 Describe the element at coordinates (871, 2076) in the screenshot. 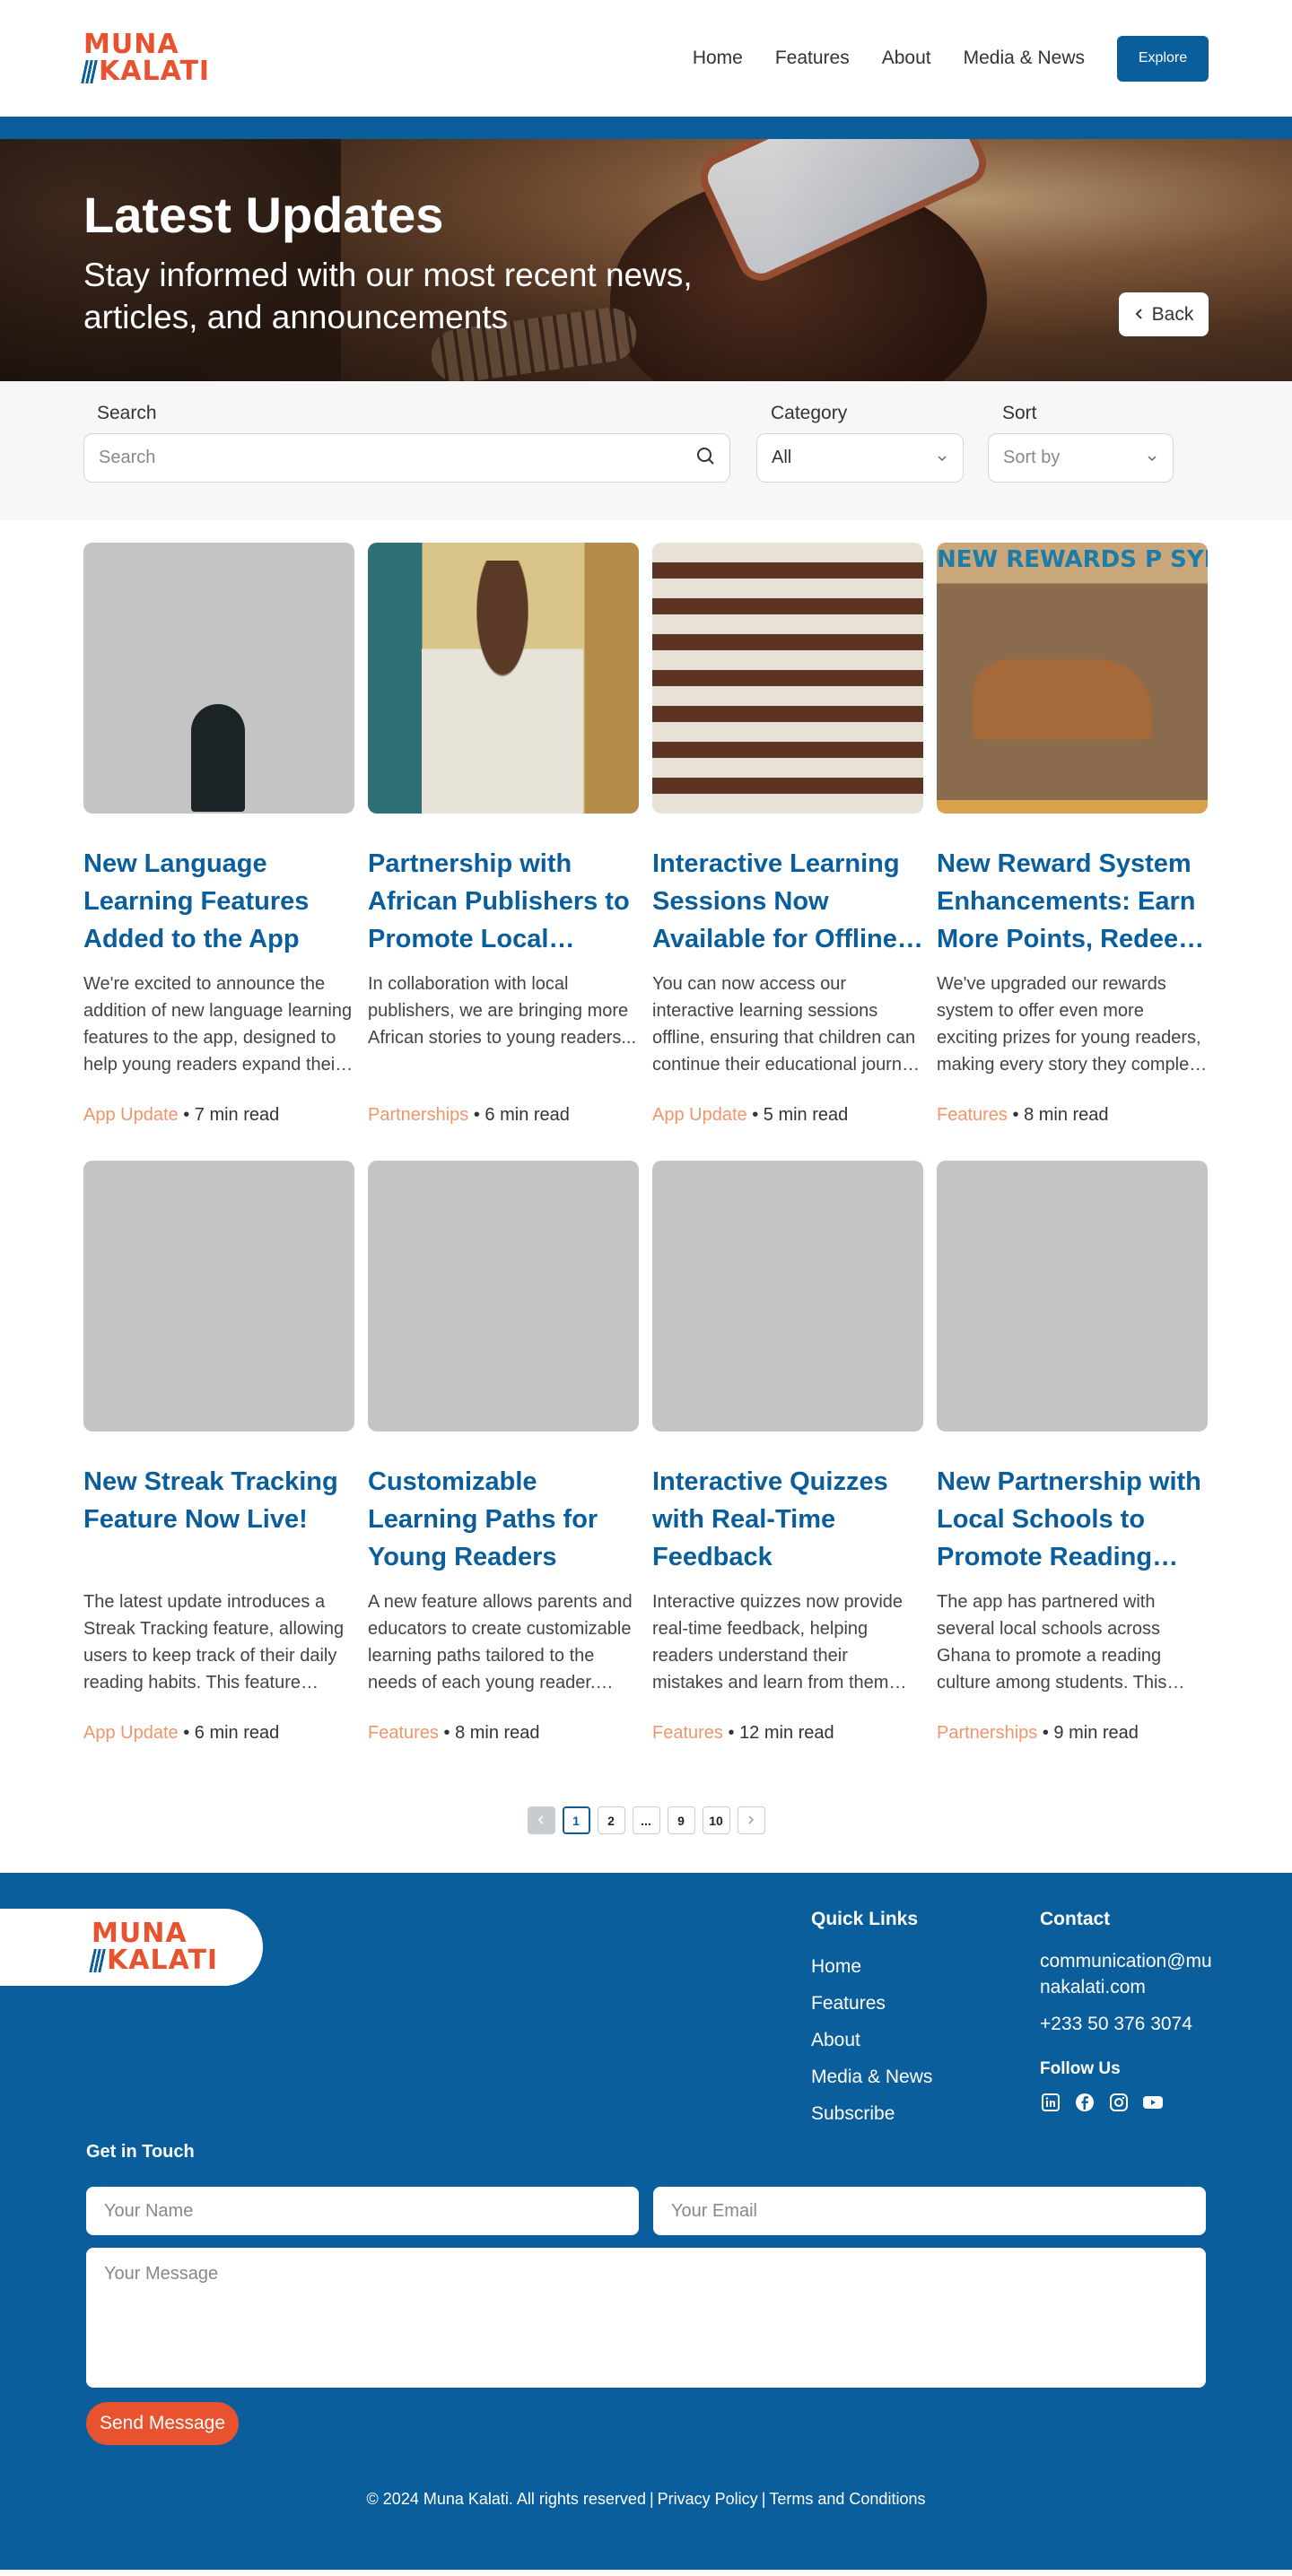

I see `footer-link-media-news: Media & News` at that location.